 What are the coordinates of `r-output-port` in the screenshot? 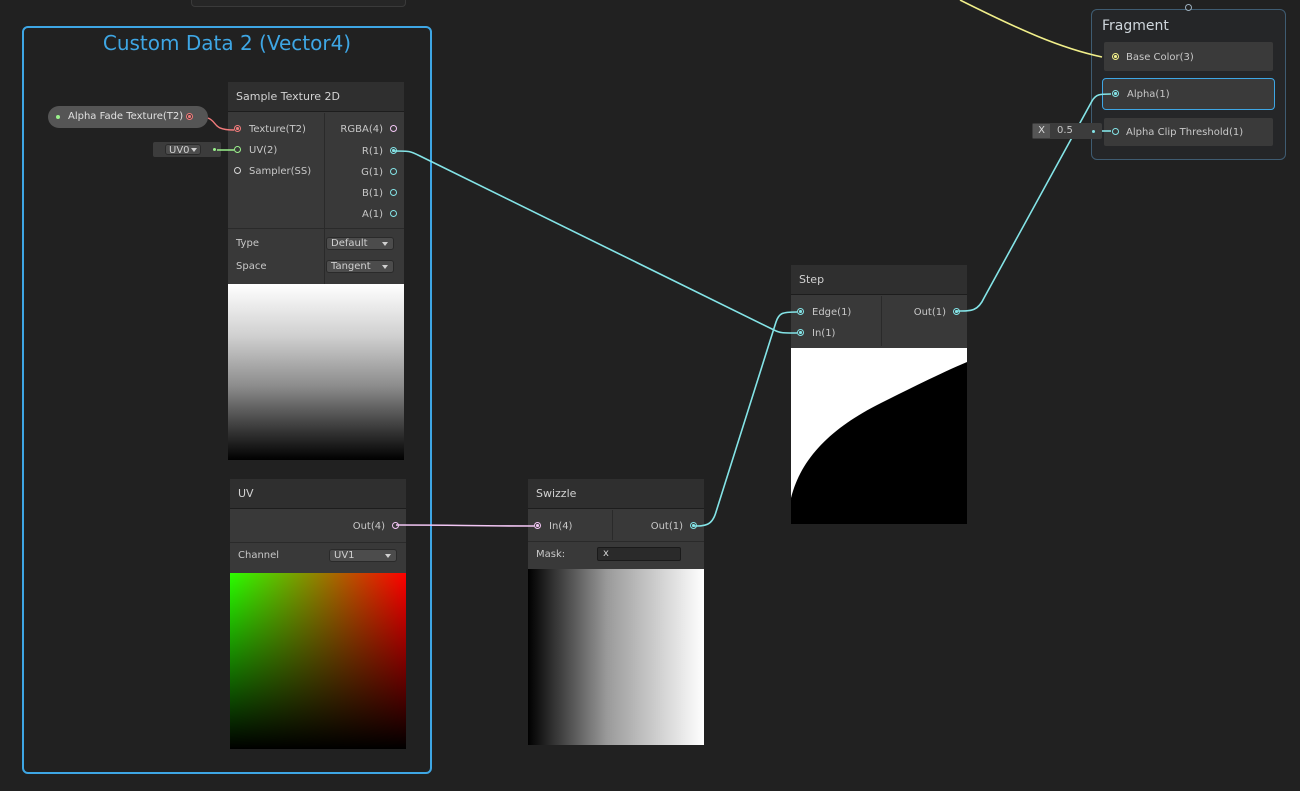 It's located at (393, 150).